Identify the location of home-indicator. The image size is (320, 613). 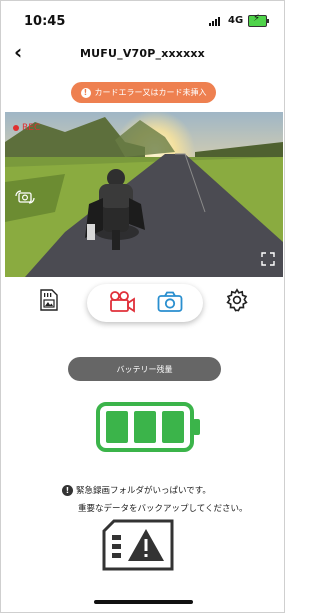
(143, 602).